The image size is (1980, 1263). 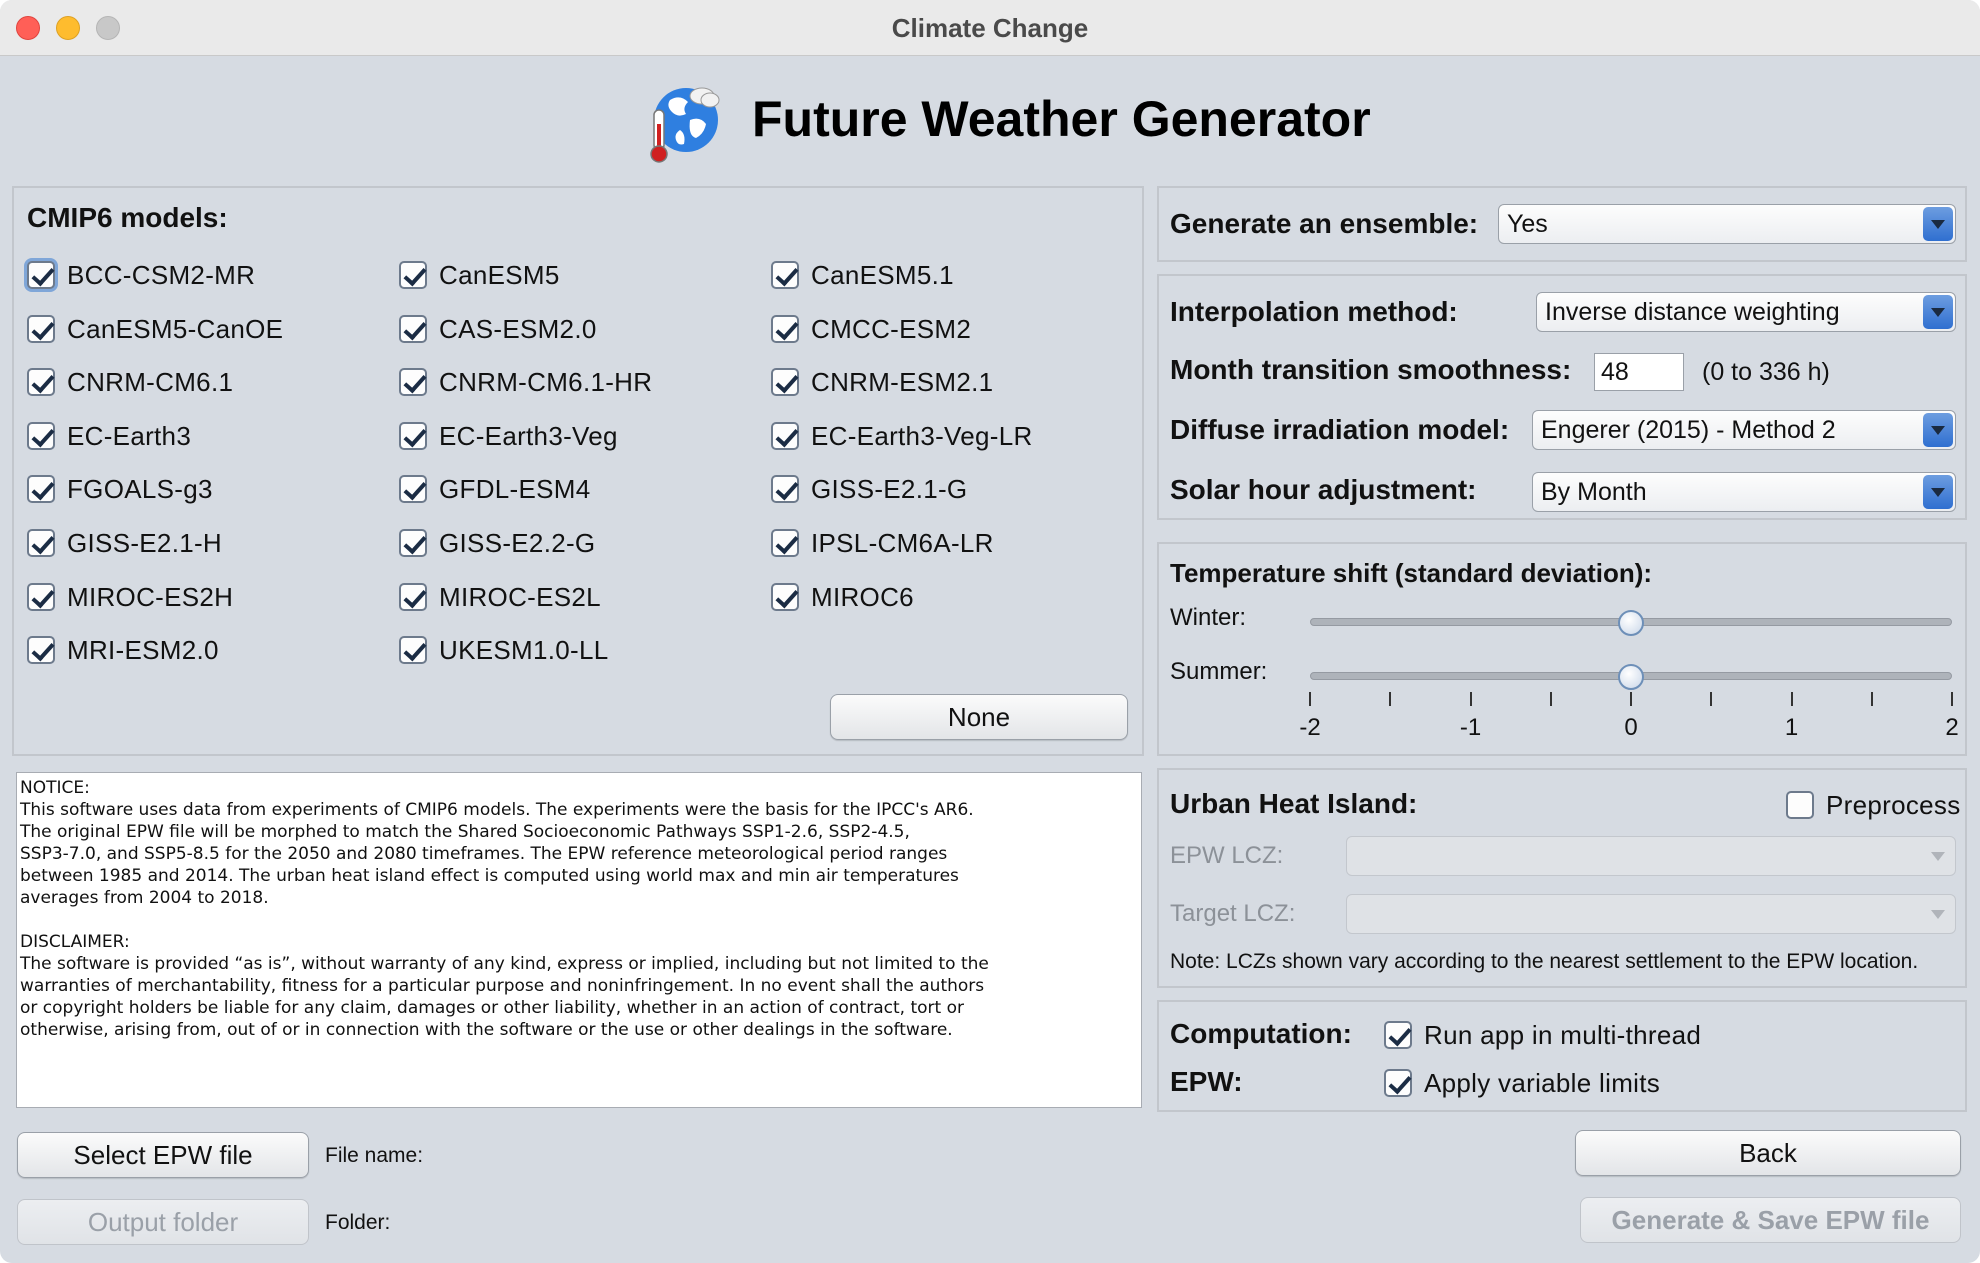 What do you see at coordinates (902, 381) in the screenshot?
I see `model-label: CNRM-ESM2.1` at bounding box center [902, 381].